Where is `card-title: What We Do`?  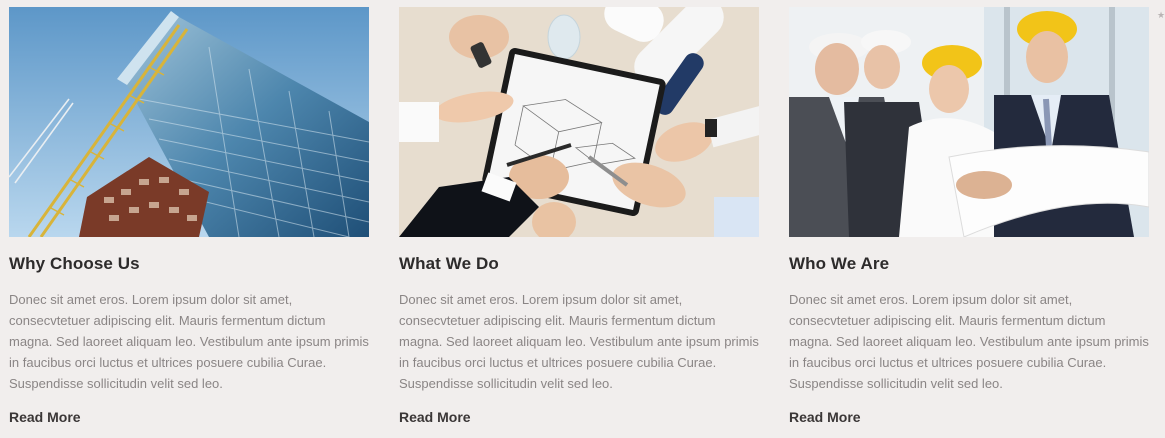
card-title: What We Do is located at coordinates (449, 263).